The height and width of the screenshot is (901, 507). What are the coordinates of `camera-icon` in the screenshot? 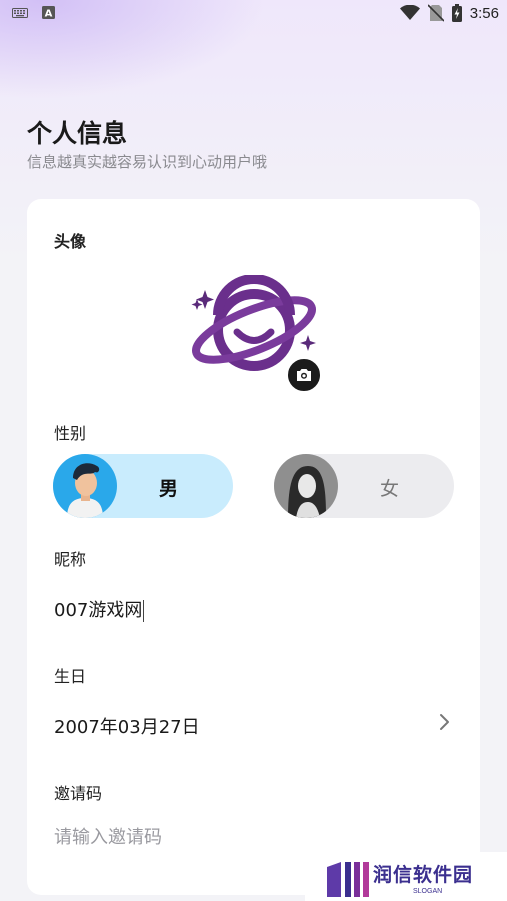 It's located at (304, 375).